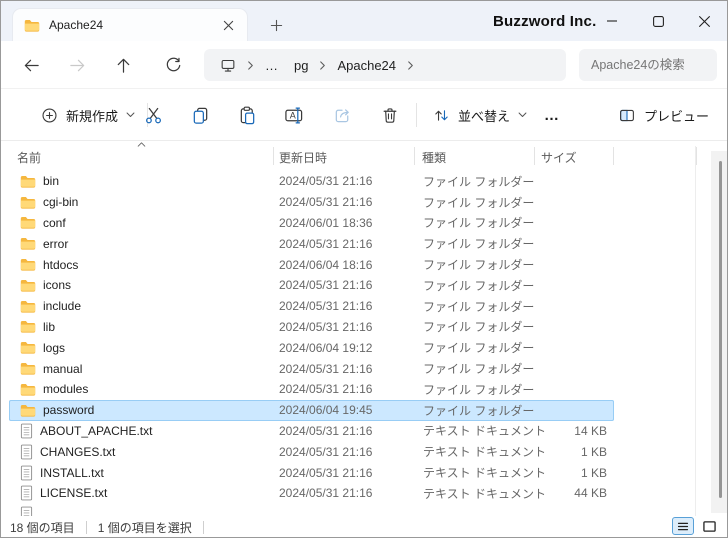 This screenshot has height=538, width=728. I want to click on list-item: logs 2024/06/04 19:12 ファイル フォルダー, so click(311, 347).